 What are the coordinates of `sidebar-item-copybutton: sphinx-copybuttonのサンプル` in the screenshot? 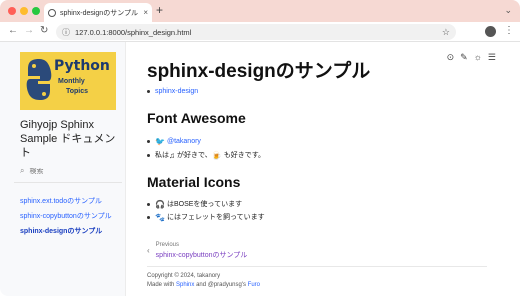 It's located at (66, 216).